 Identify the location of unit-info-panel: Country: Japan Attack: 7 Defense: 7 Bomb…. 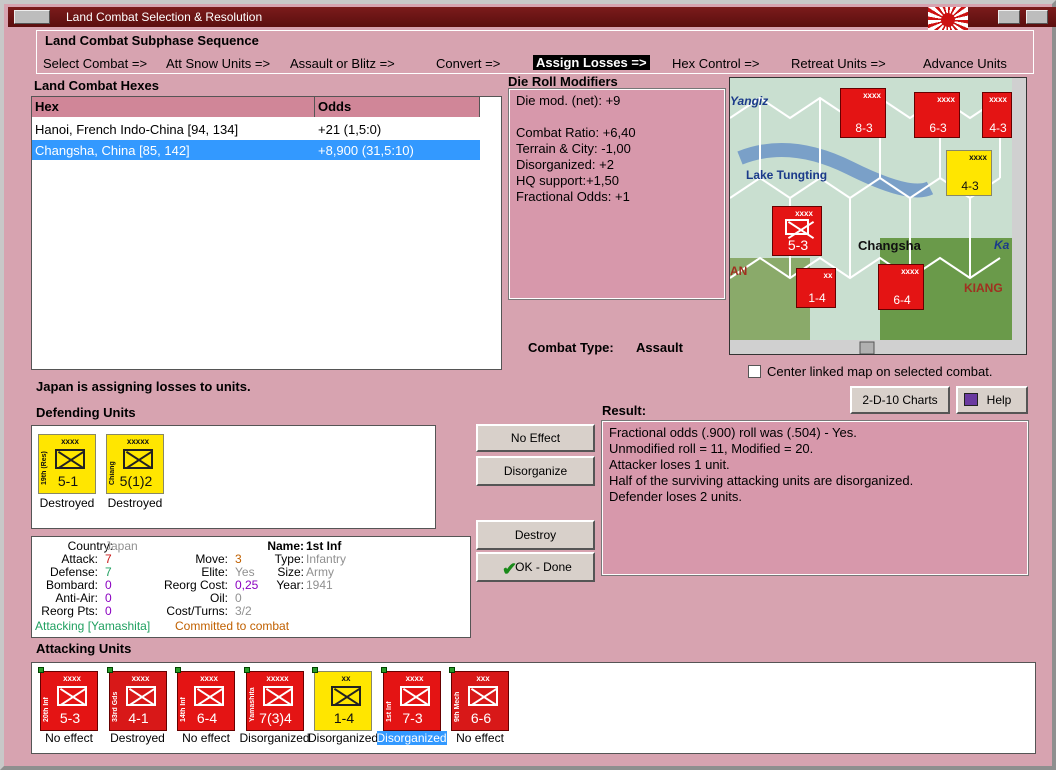
(251, 587).